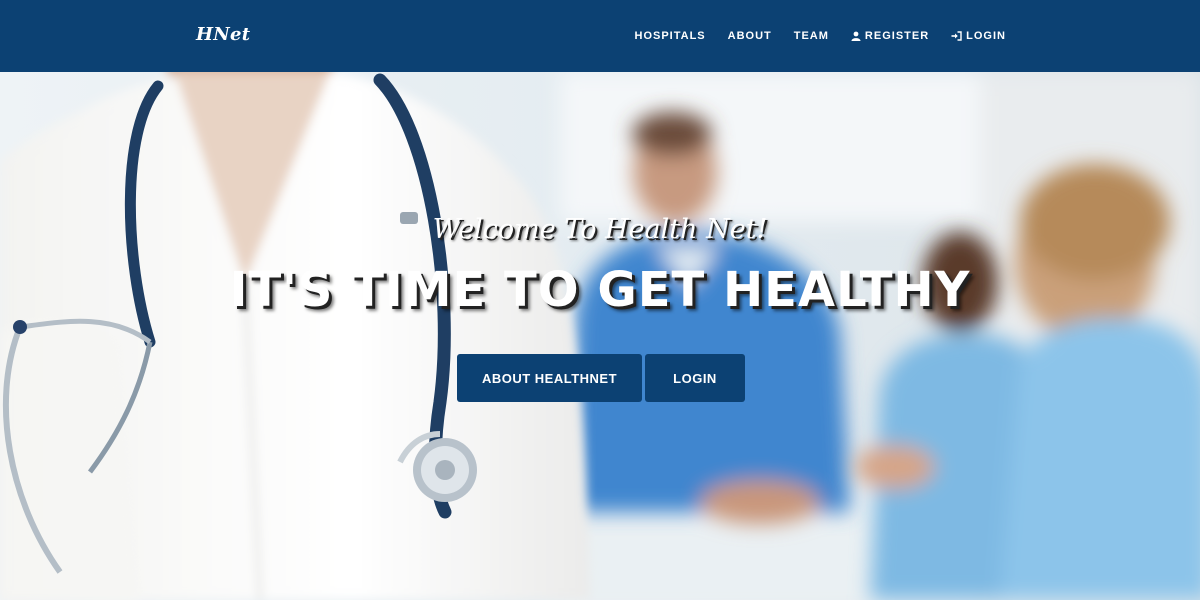 This screenshot has width=1200, height=600. I want to click on nav-register: REGISTER, so click(890, 36).